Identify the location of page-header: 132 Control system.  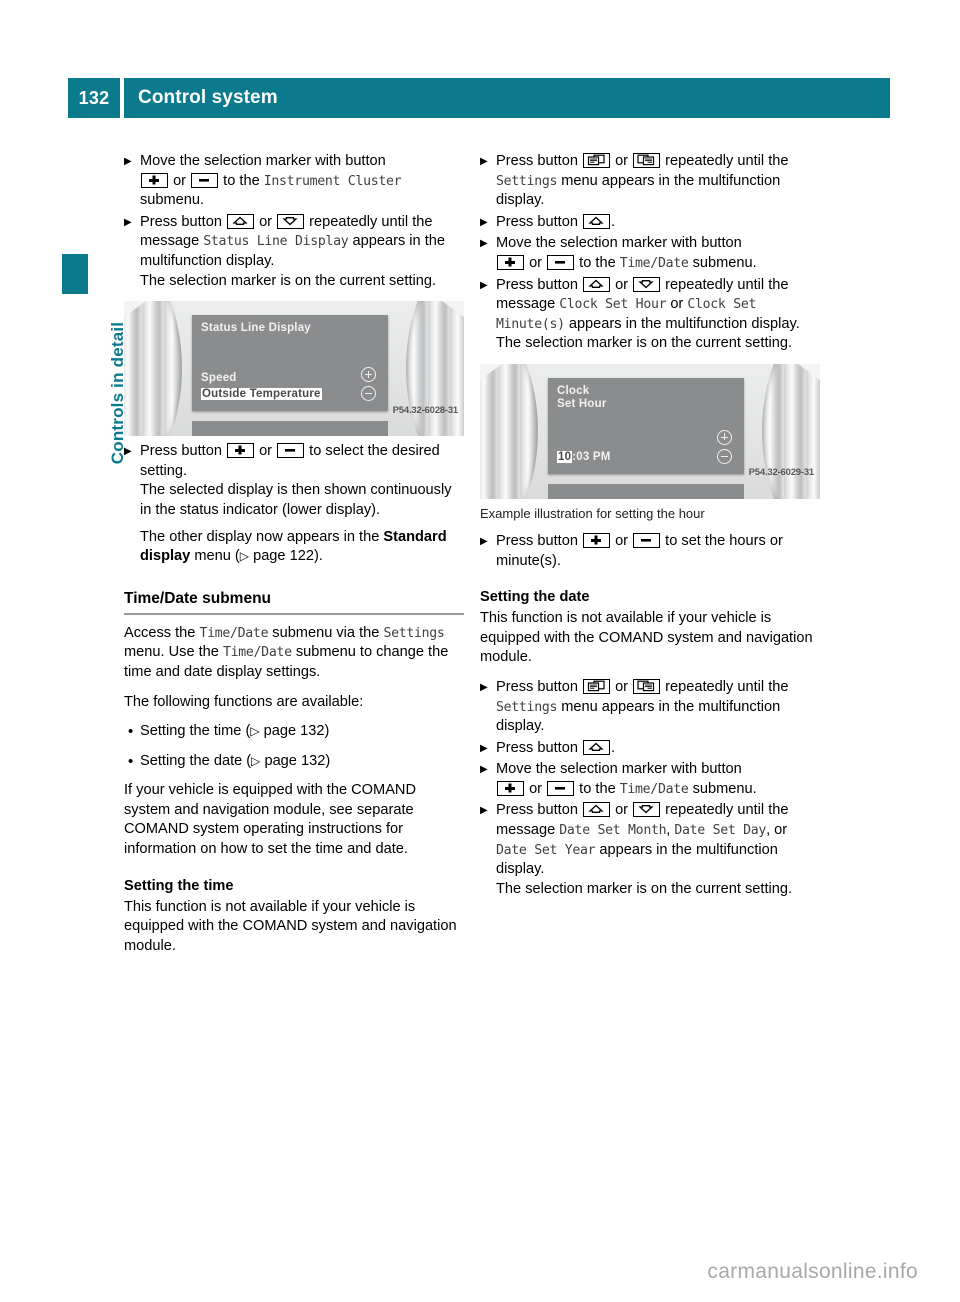
(479, 98).